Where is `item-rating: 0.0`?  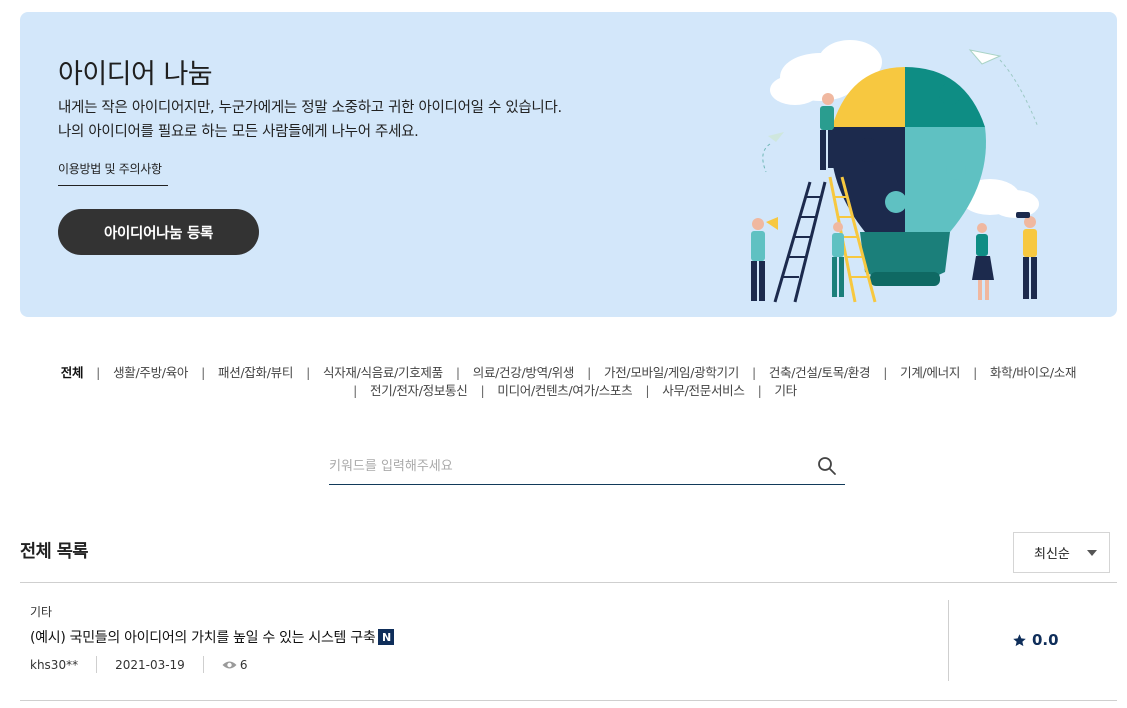 item-rating: 0.0 is located at coordinates (1035, 640).